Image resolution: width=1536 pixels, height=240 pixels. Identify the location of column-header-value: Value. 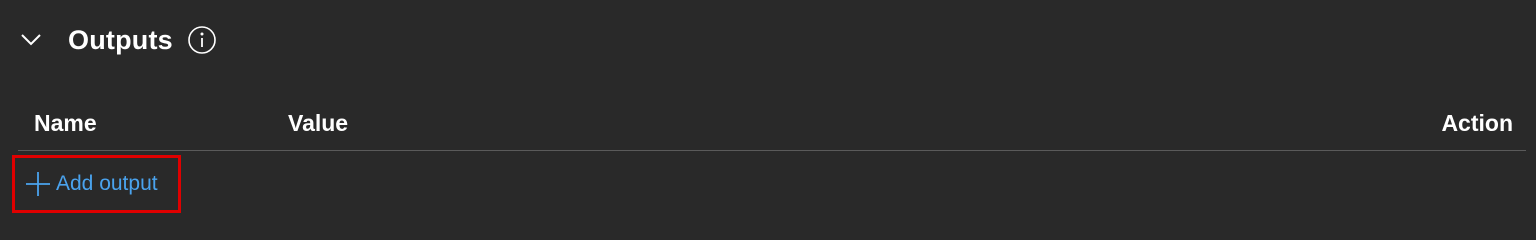
(318, 123).